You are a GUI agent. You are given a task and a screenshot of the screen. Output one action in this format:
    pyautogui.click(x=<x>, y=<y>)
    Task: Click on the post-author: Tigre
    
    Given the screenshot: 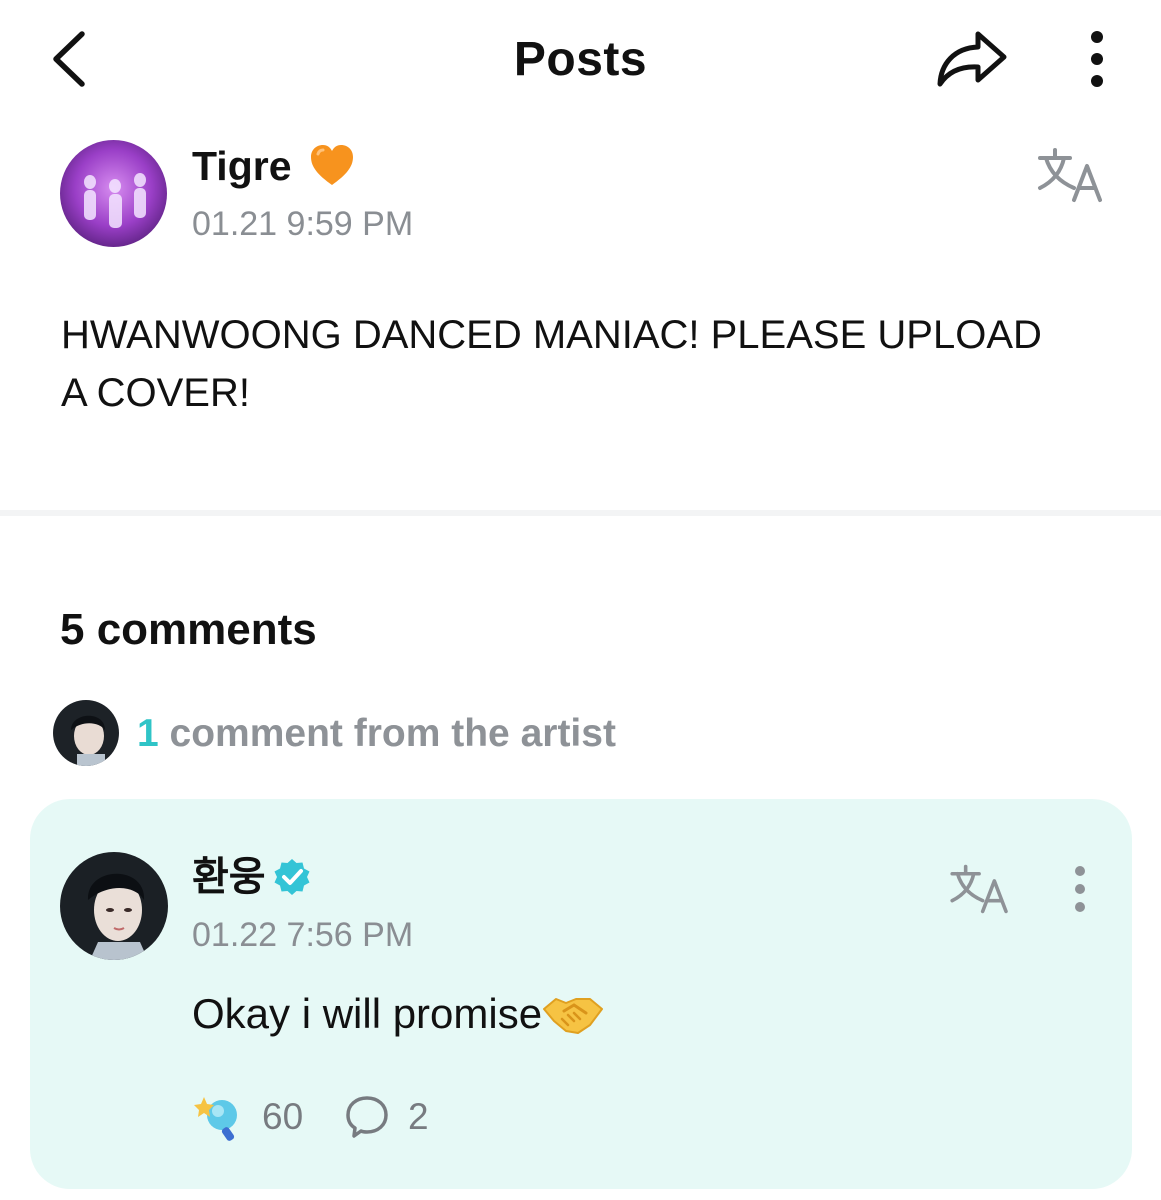 What is the action you would take?
    pyautogui.click(x=274, y=166)
    